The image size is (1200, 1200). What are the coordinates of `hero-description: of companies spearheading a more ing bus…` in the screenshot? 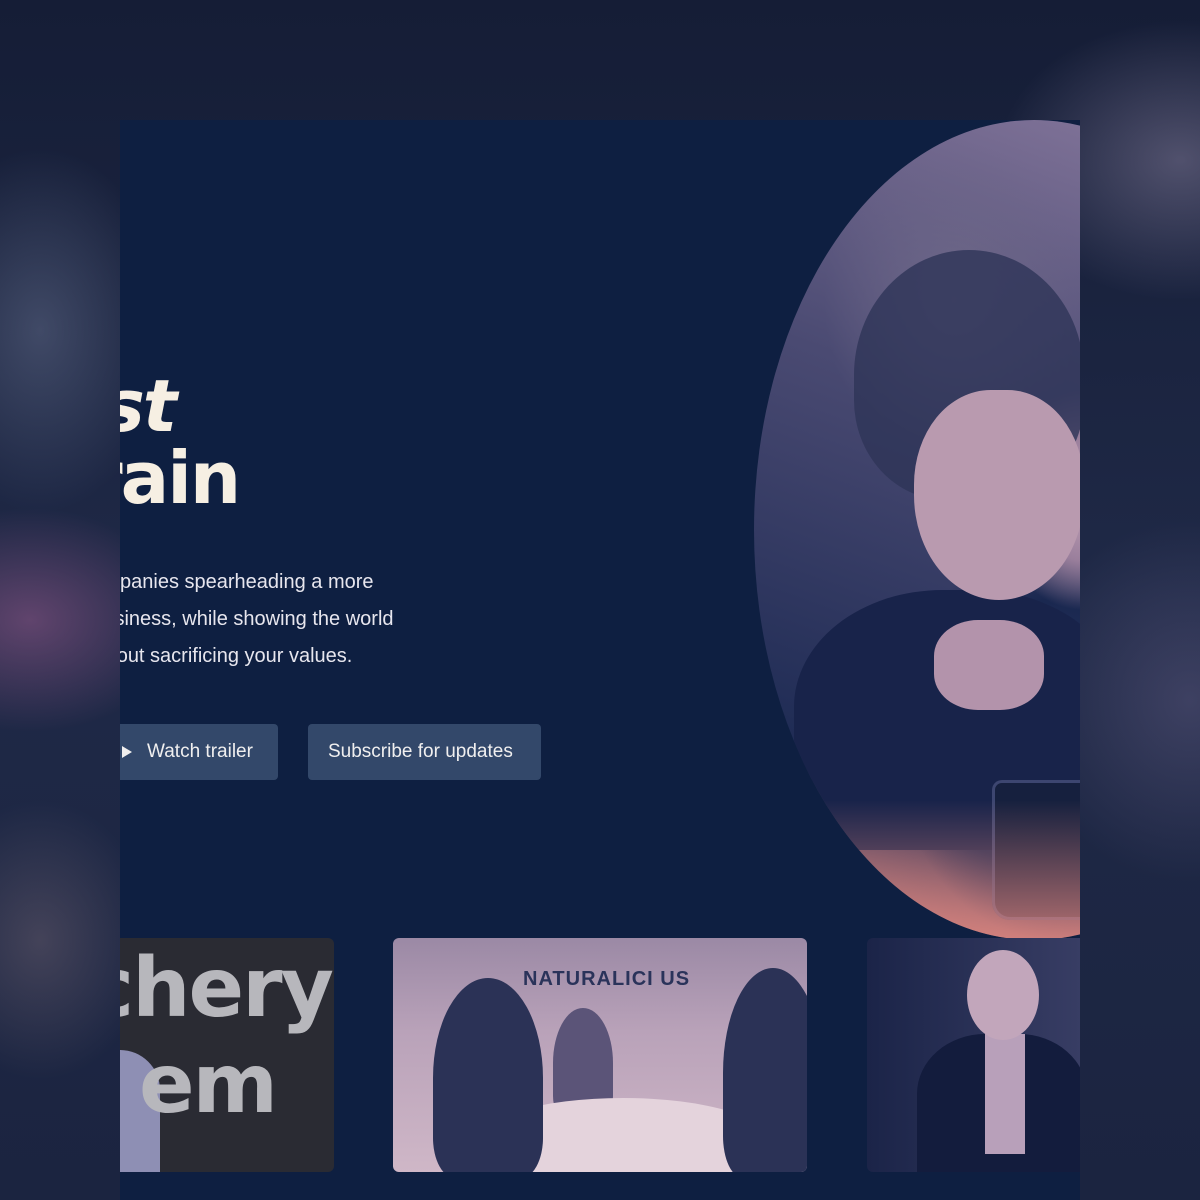 It's located at (370, 619).